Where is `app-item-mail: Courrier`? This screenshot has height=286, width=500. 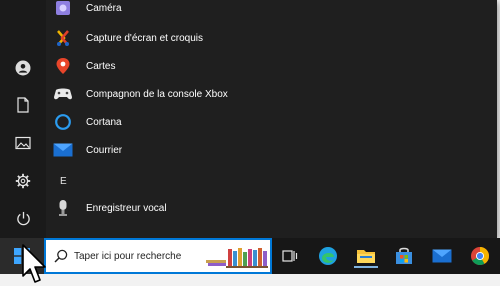
app-item-mail: Courrier is located at coordinates (272, 150).